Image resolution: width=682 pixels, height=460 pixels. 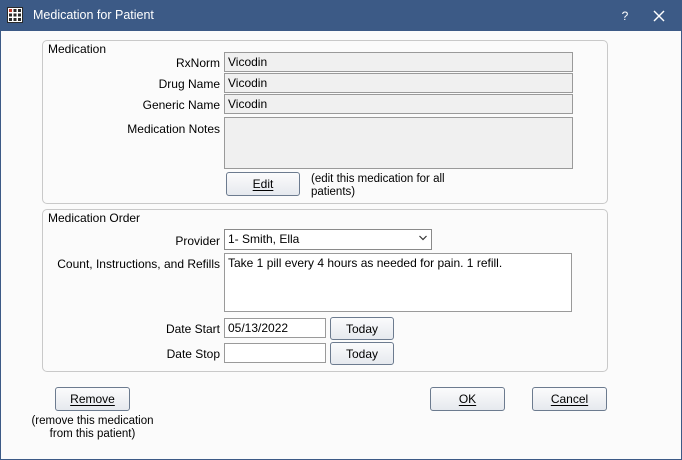 I want to click on medication-notes-field, so click(x=398, y=143).